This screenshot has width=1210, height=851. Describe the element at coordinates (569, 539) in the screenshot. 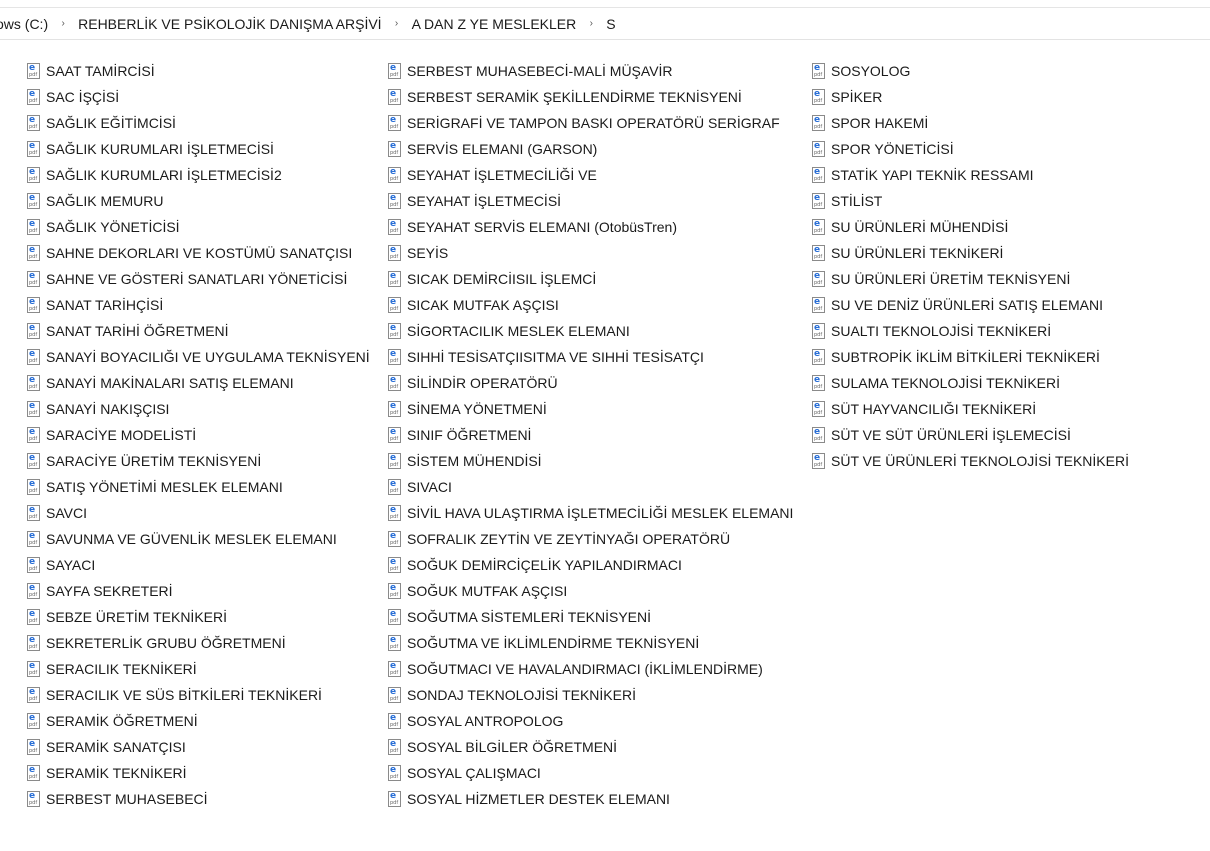

I see `file-name: SOFRALIK ZEYTİN VE ZEYTİNYAĞI OPERATÖRÜ` at that location.